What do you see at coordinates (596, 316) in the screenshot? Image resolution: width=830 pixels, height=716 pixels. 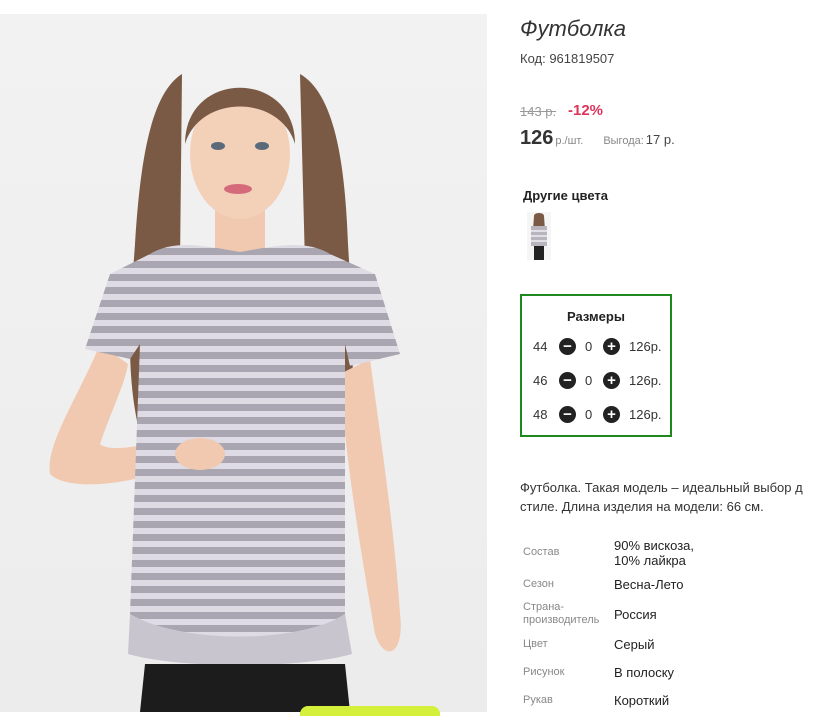 I see `sizes-title: Размеры` at bounding box center [596, 316].